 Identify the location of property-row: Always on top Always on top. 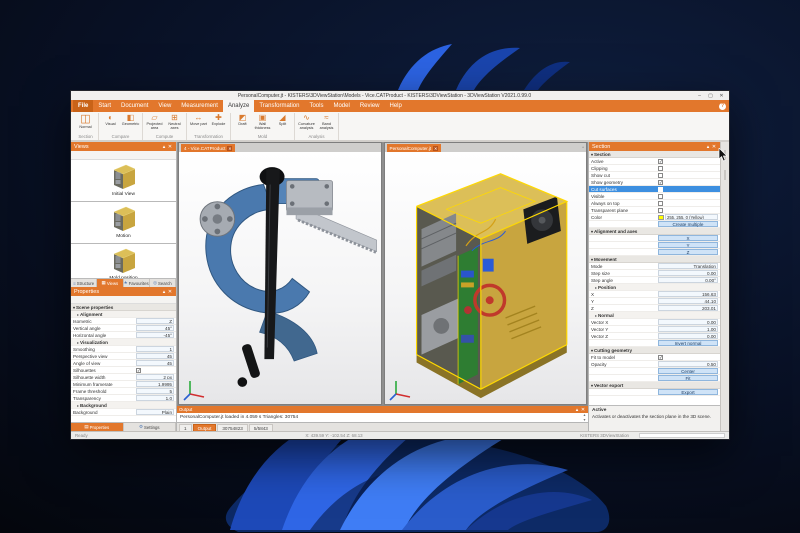
(654, 203).